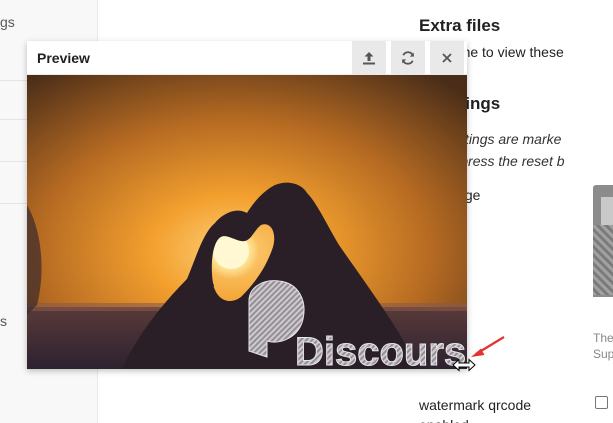  Describe the element at coordinates (475, 410) in the screenshot. I see `watermark-qrcode-label: watermark qrcode enabled` at that location.